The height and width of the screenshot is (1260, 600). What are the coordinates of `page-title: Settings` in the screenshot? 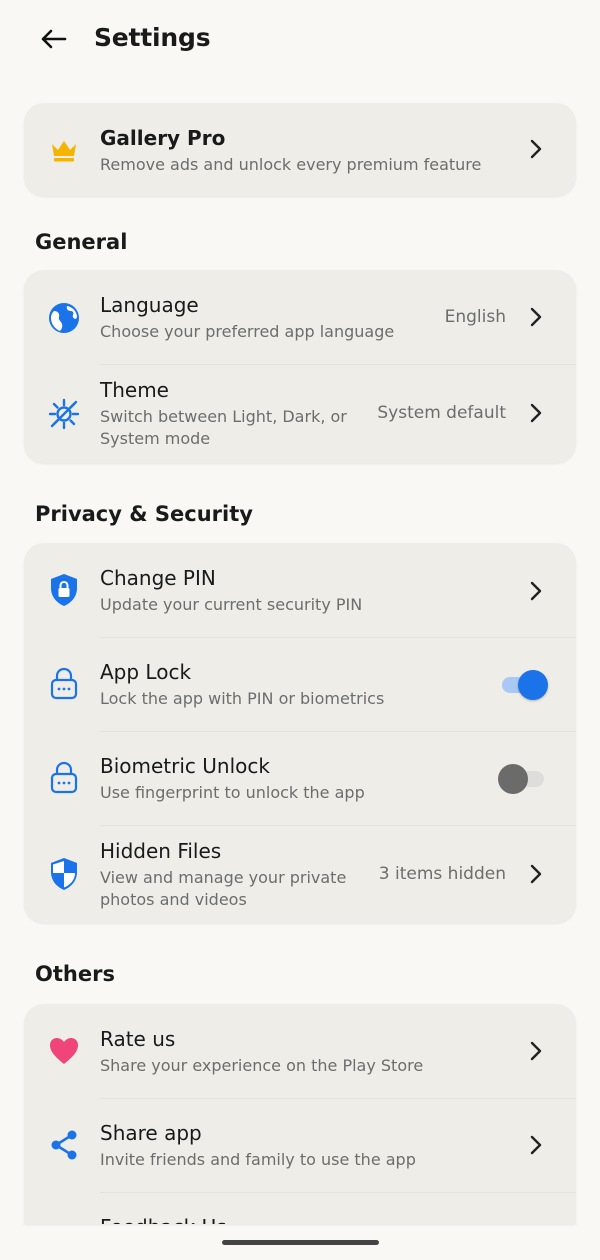 It's located at (152, 37).